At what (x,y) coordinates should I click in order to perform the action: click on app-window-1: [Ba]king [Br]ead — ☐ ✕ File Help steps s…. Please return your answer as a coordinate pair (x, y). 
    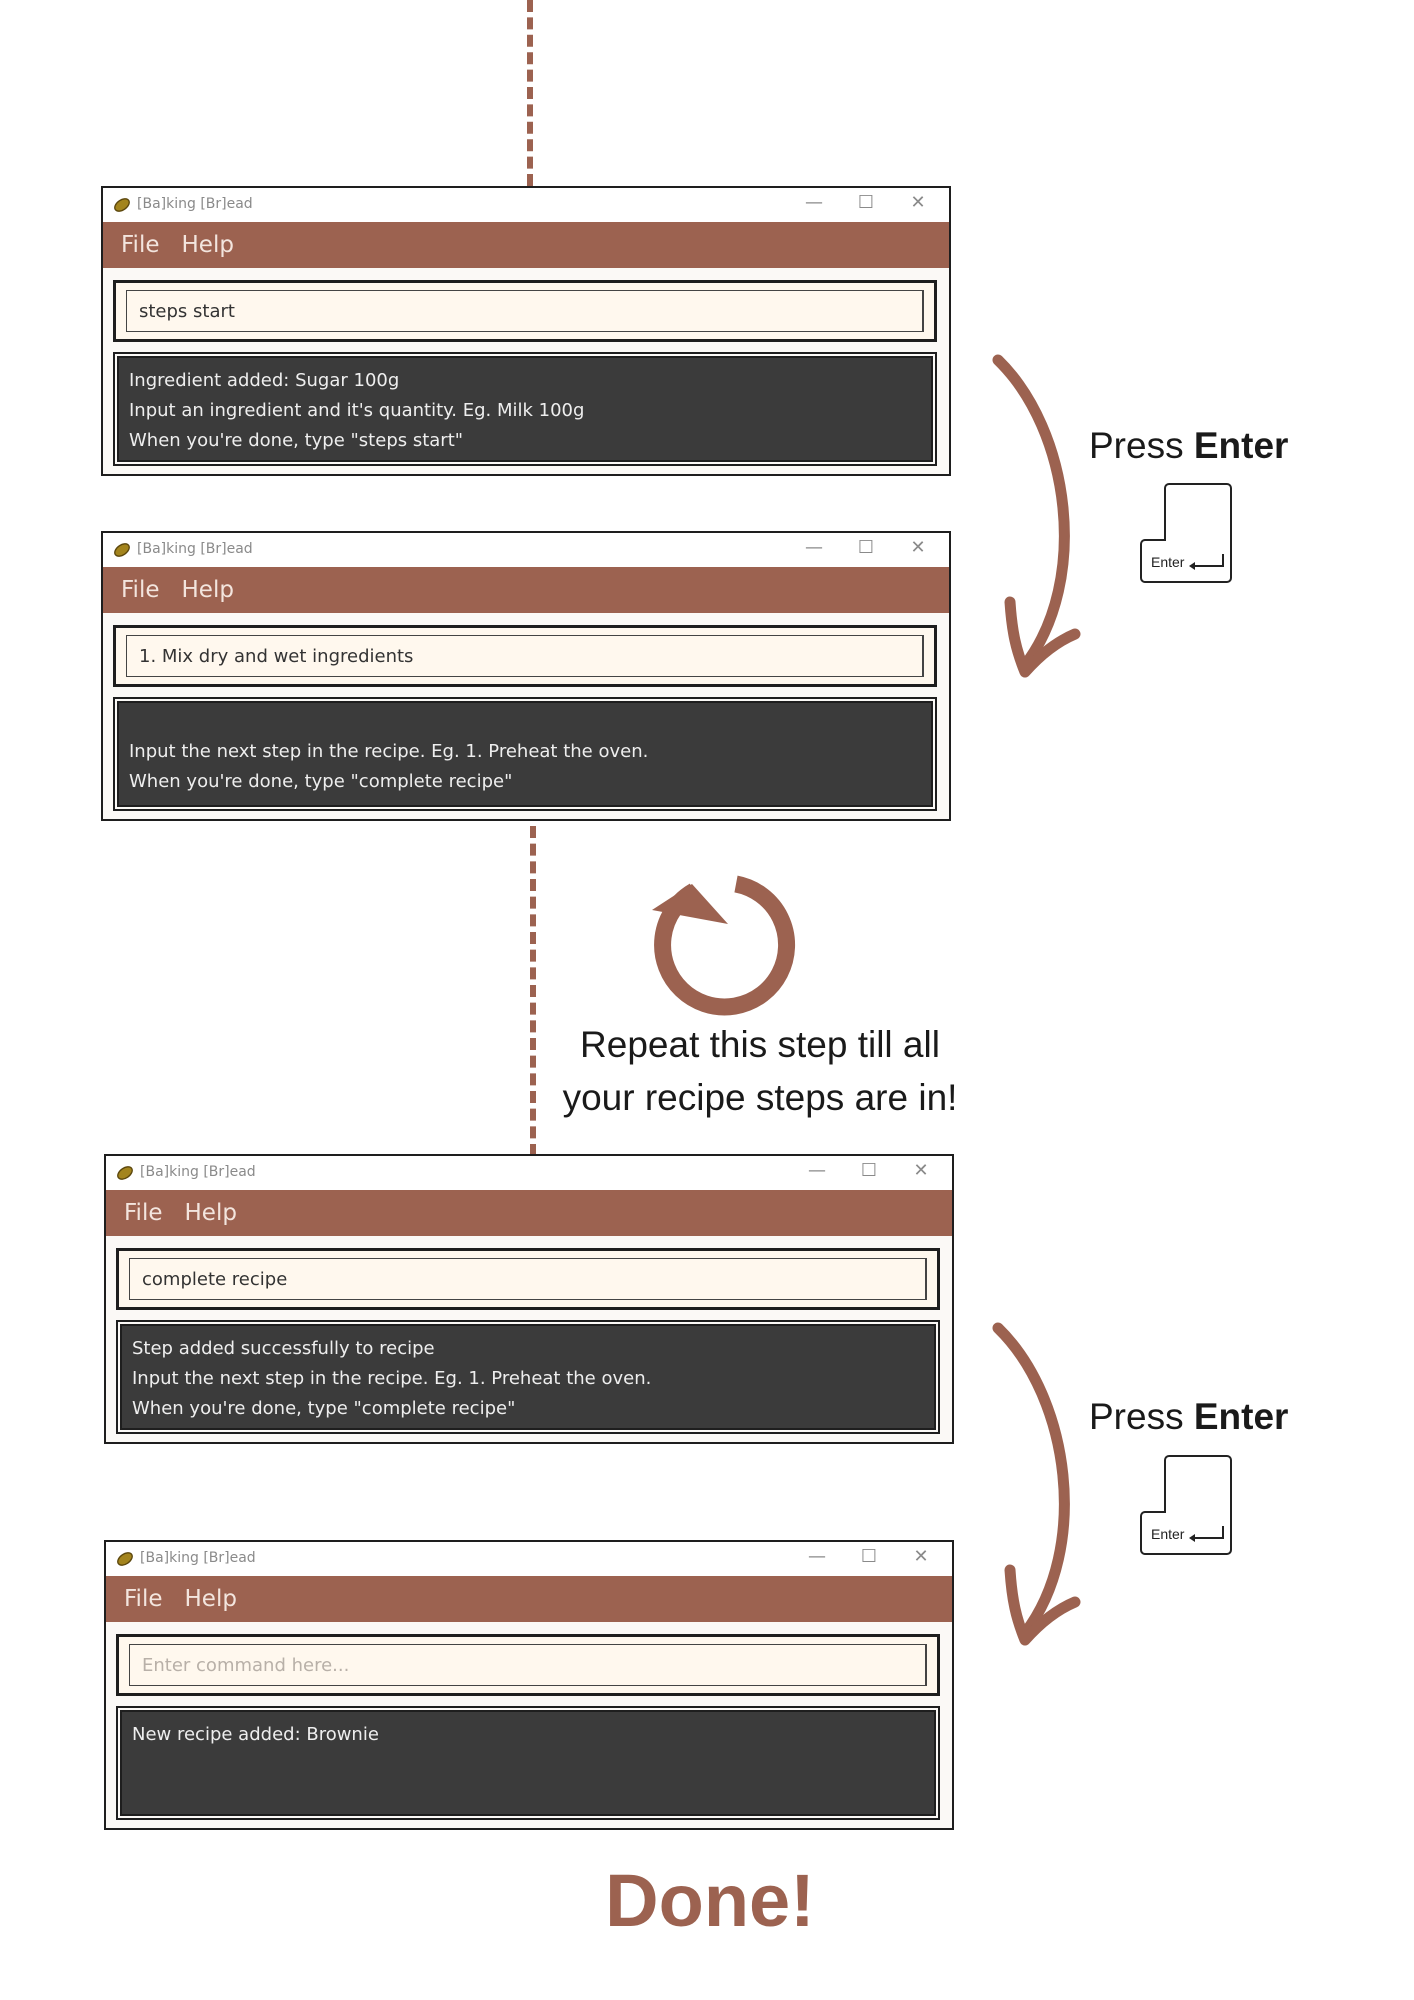
    Looking at the image, I should click on (526, 331).